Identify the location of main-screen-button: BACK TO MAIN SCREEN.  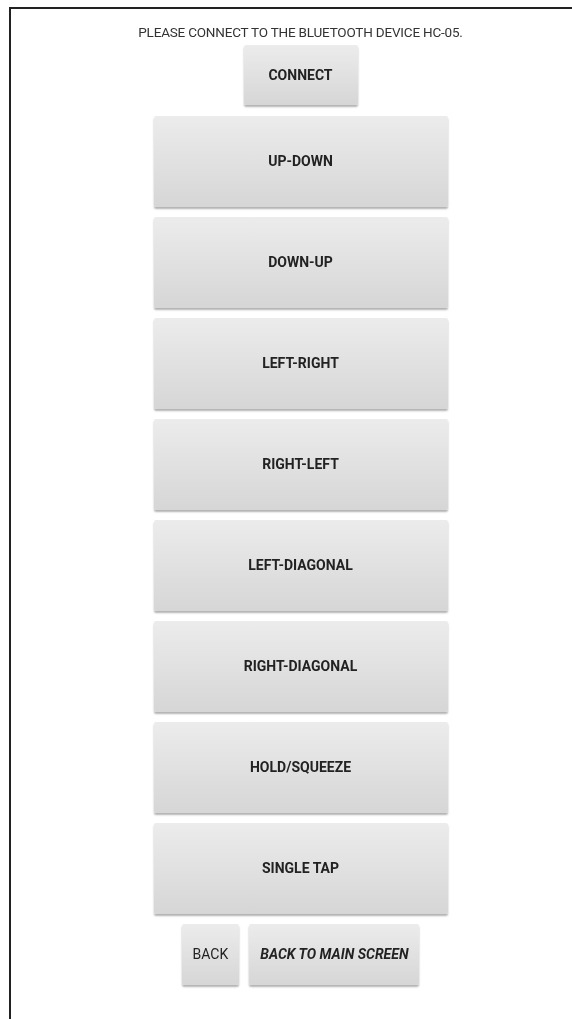
(334, 954).